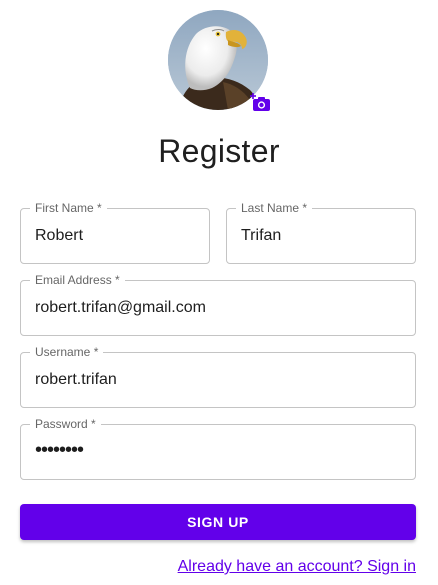  I want to click on email-field: Email Address * robert.trifan@gmail.com, so click(218, 304).